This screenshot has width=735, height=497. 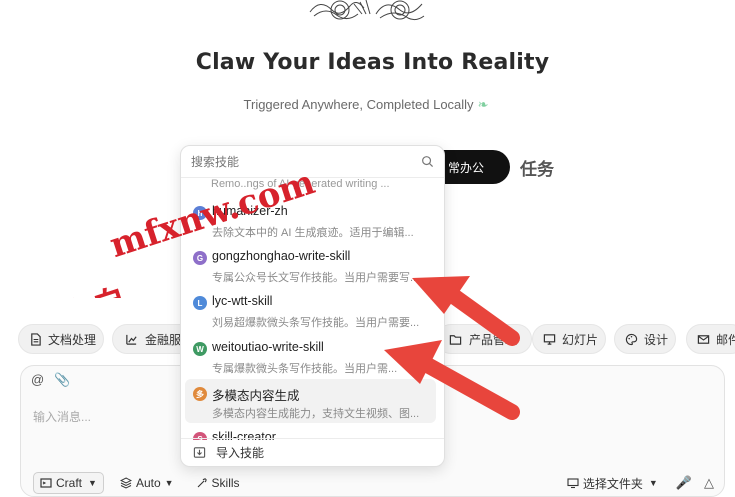 What do you see at coordinates (199, 452) in the screenshot?
I see `import-icon` at bounding box center [199, 452].